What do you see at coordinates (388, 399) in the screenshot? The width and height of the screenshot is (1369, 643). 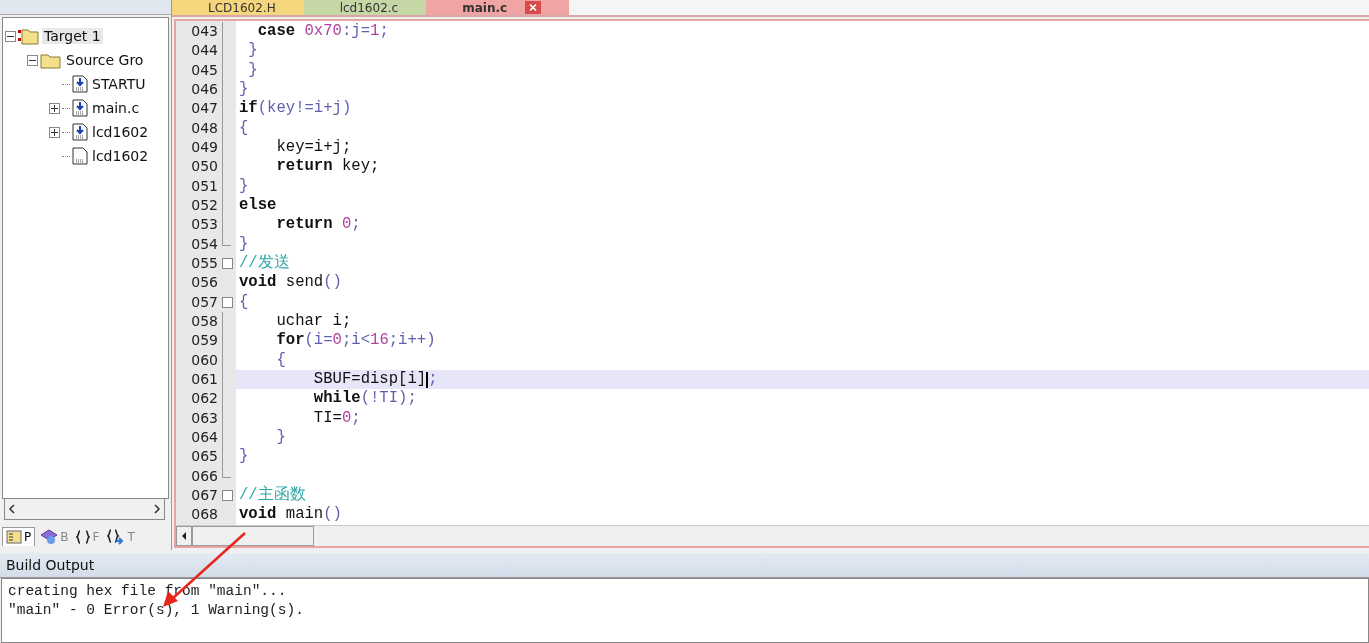 I see `code-token: (!TI);` at bounding box center [388, 399].